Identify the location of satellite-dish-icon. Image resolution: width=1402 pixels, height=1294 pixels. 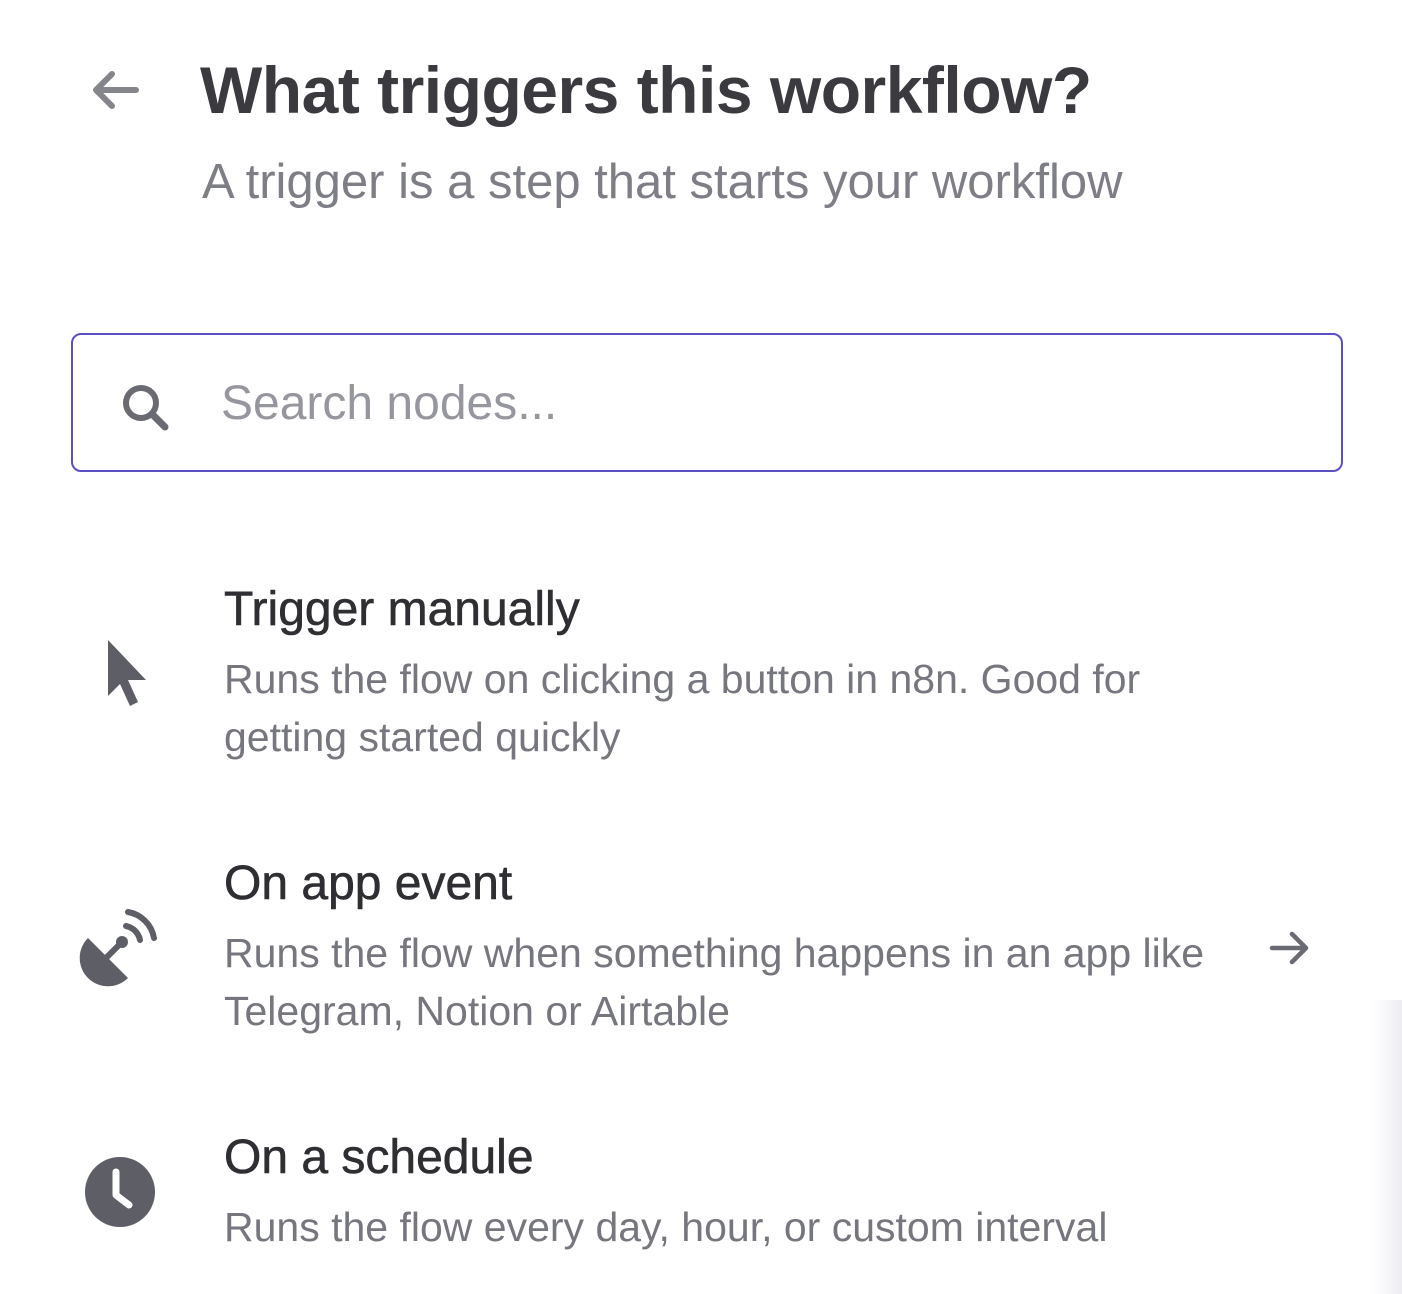
(118, 948).